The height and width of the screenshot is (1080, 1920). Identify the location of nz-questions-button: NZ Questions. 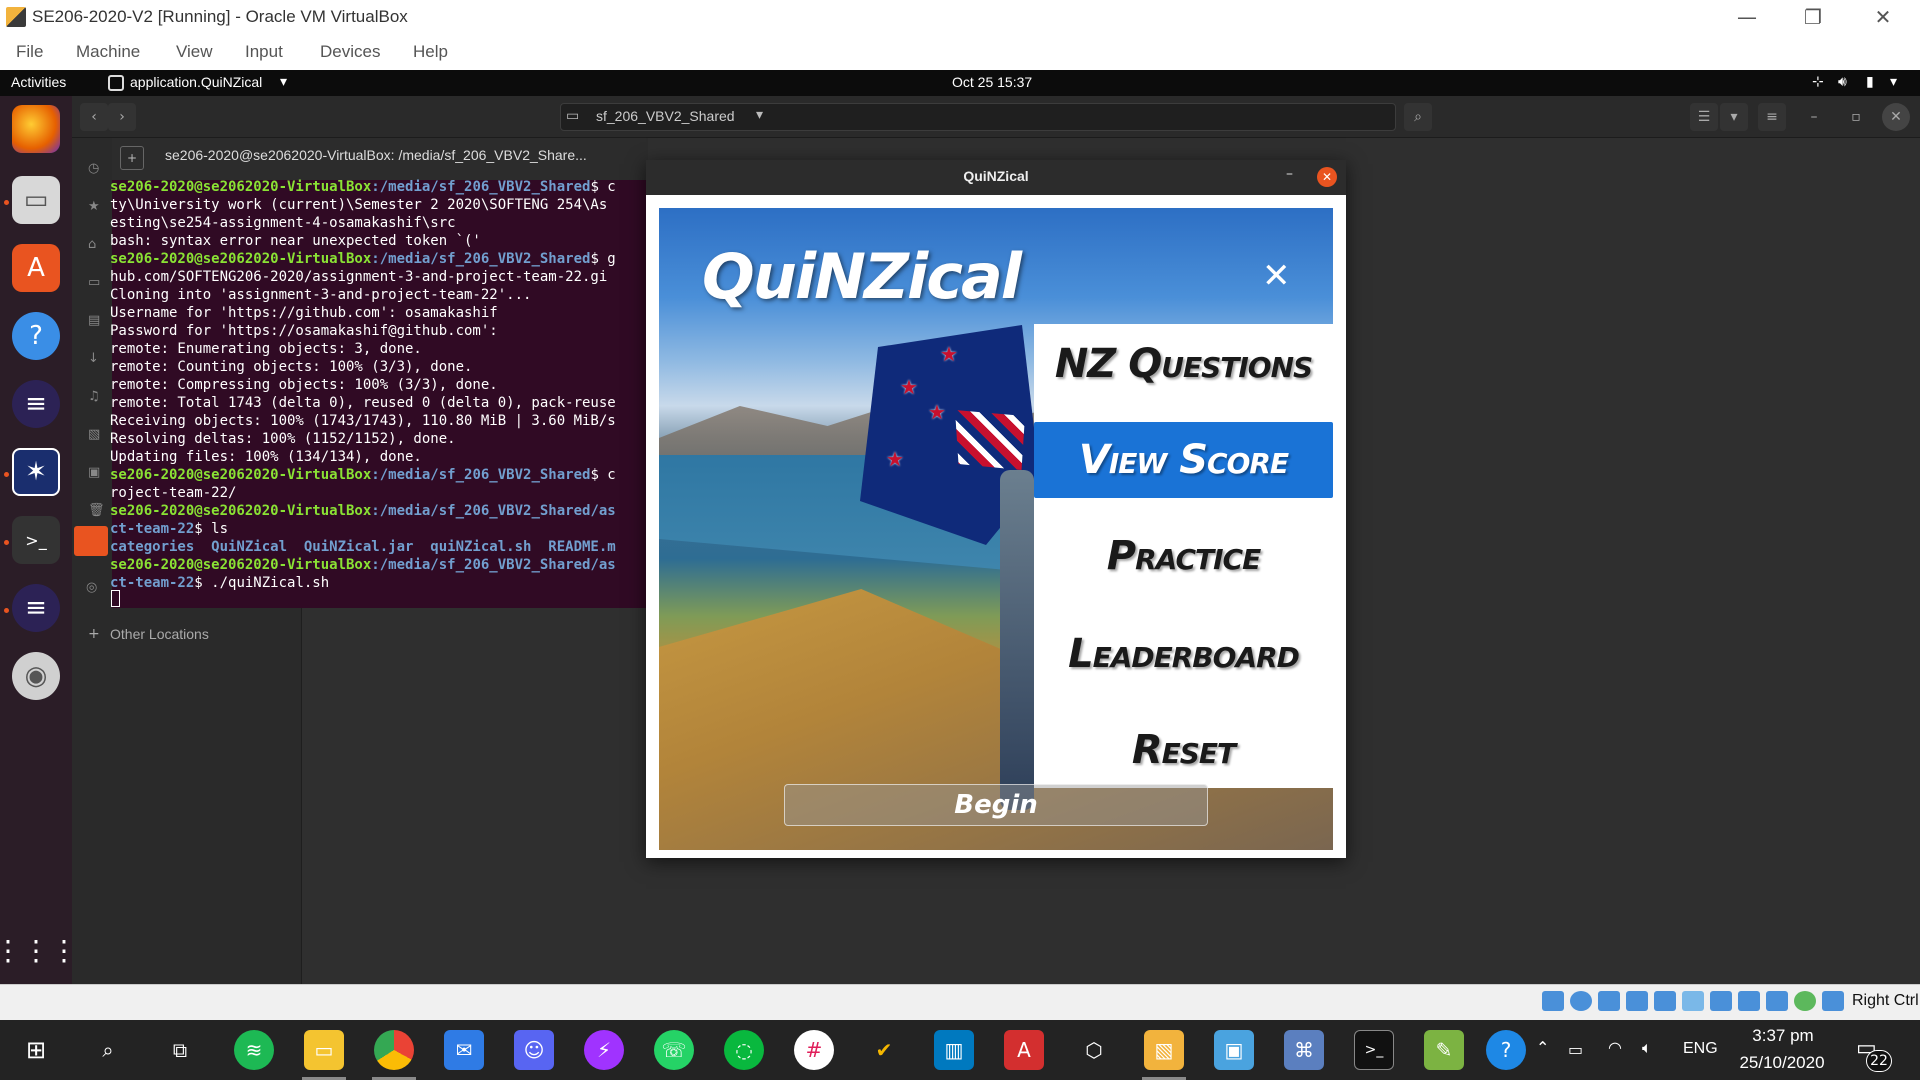
(1183, 364).